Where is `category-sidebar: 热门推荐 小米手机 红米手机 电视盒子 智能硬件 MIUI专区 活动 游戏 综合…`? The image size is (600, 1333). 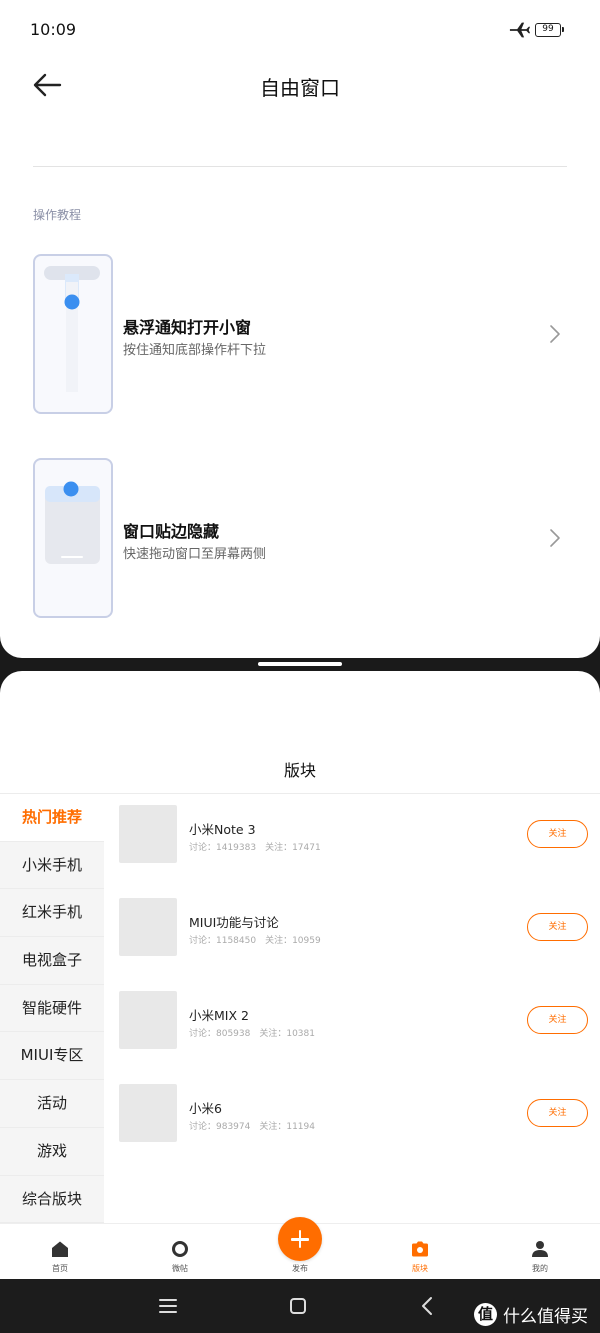
category-sidebar: 热门推荐 小米手机 红米手机 电视盒子 智能硬件 MIUI专区 活动 游戏 综合… is located at coordinates (52, 1009).